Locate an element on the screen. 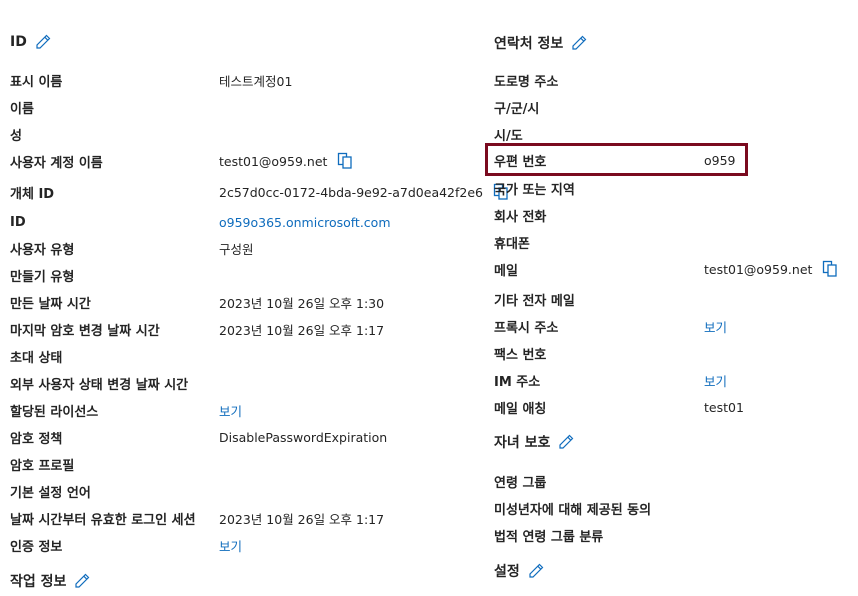  row-last-pwd-change: 마지막 암호 변경 날짜 시간 is located at coordinates (85, 331).